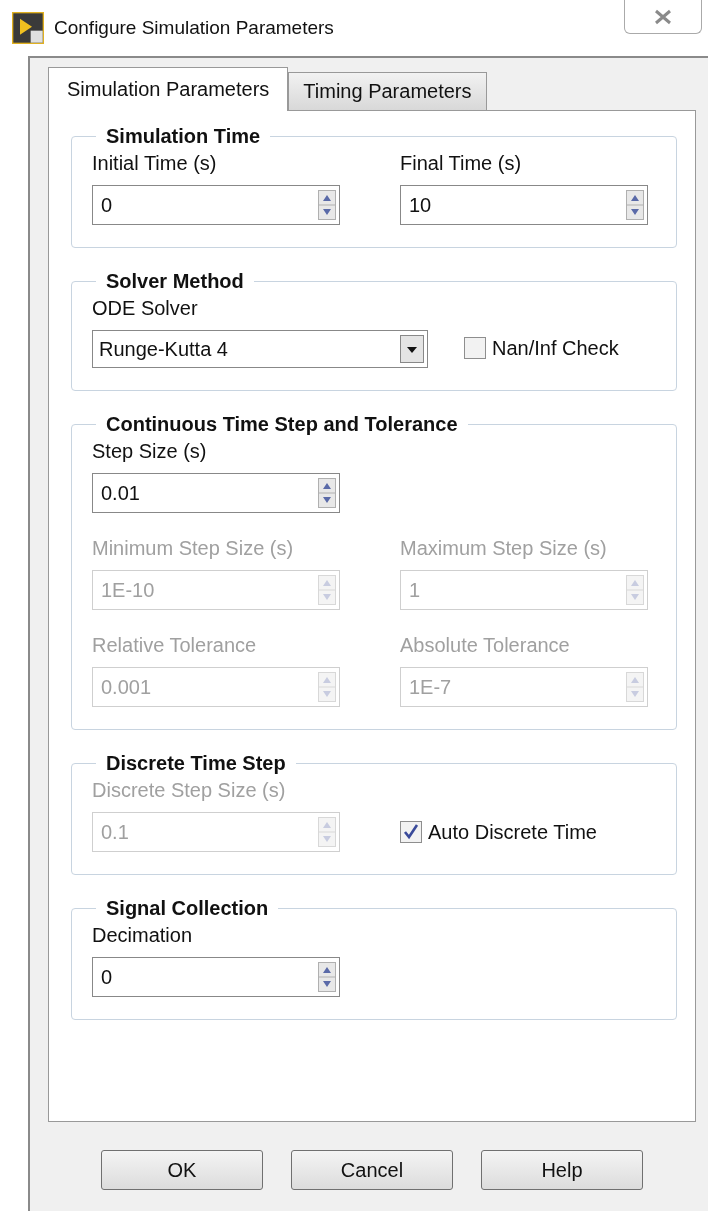 The height and width of the screenshot is (1213, 708). I want to click on field-label: Minimum Step Size (s), so click(193, 548).